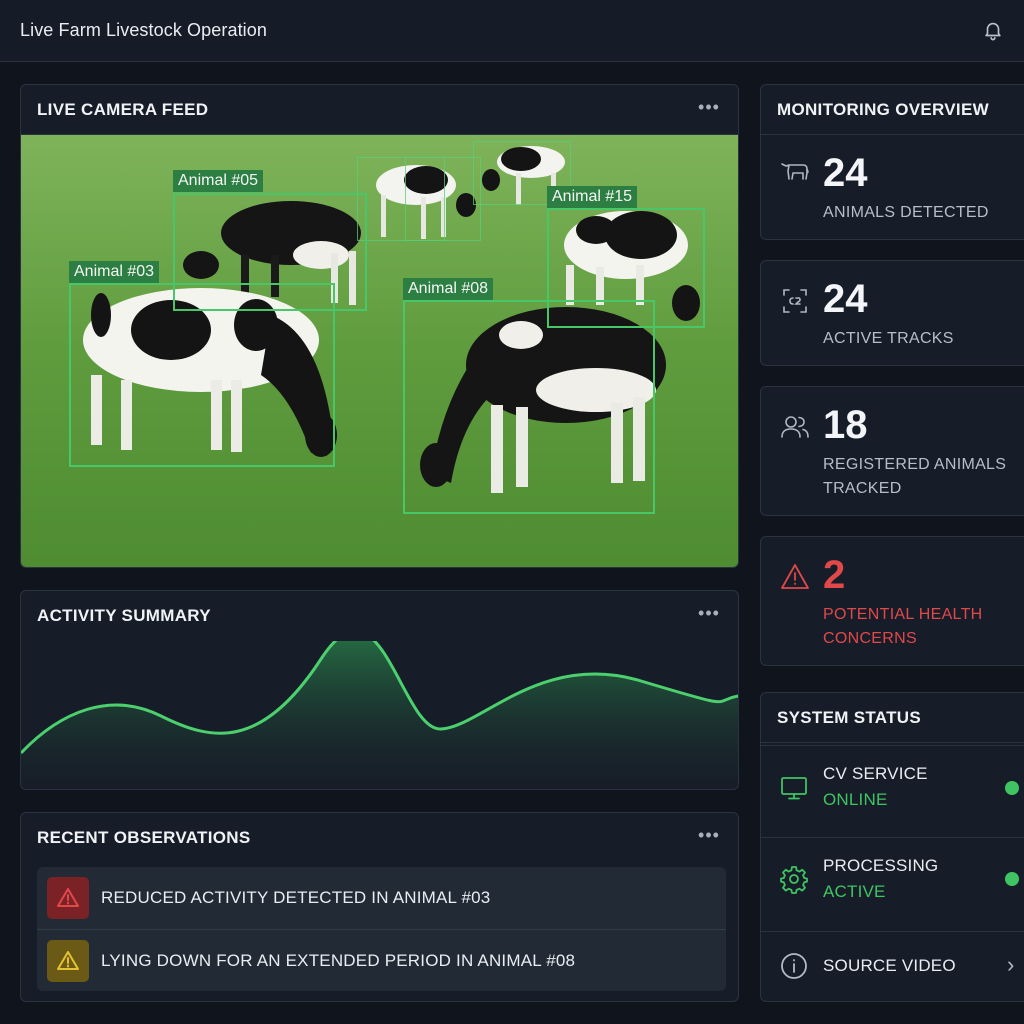 This screenshot has width=1024, height=1024. I want to click on status-row-source-video: SOURCE VIDEO ›, so click(892, 966).